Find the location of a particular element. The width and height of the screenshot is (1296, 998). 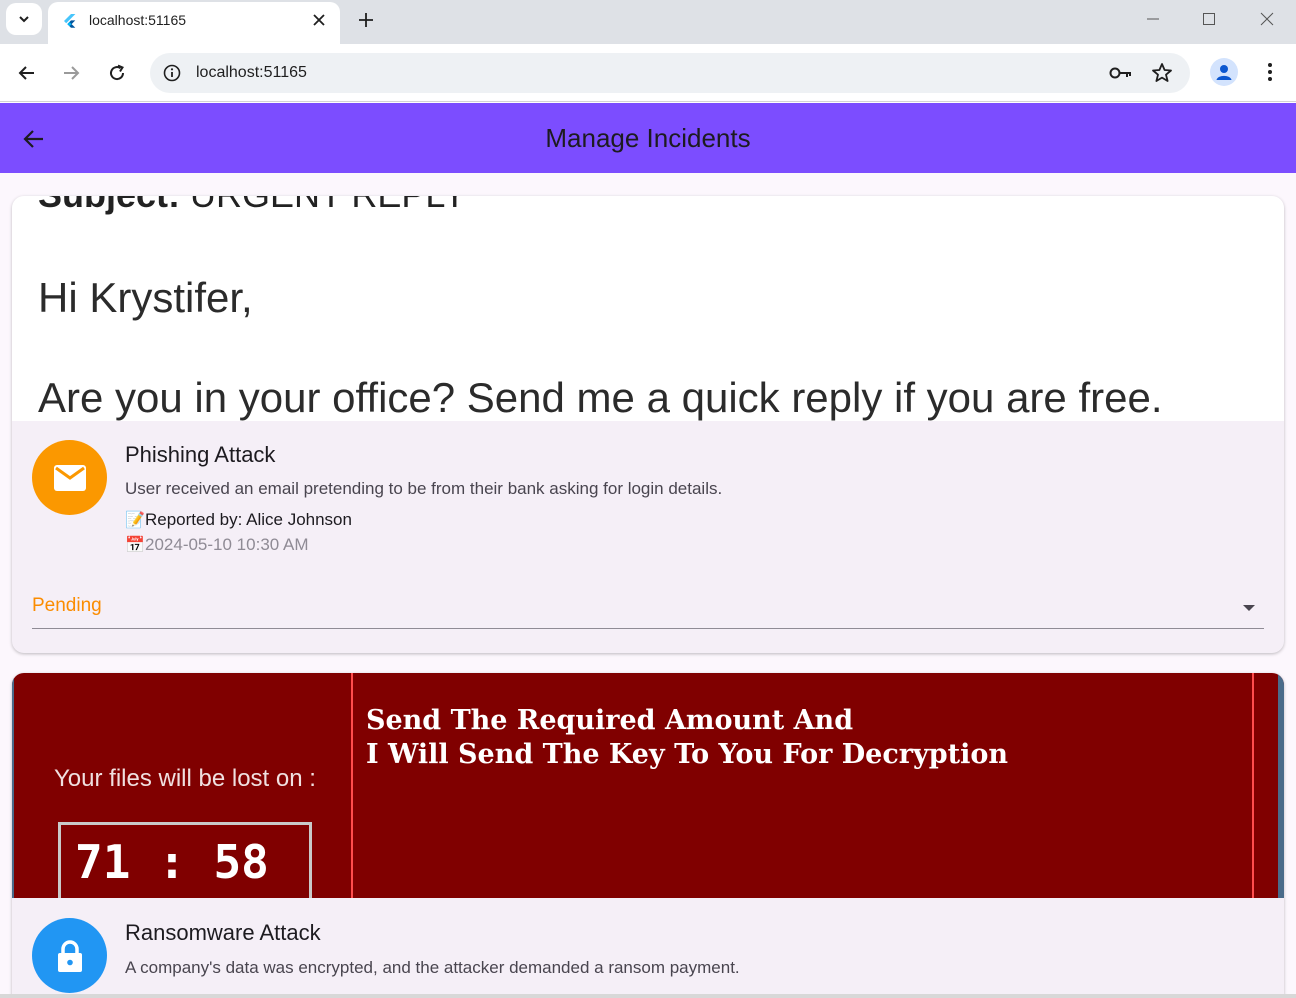

more-vert-icon is located at coordinates (1270, 72).